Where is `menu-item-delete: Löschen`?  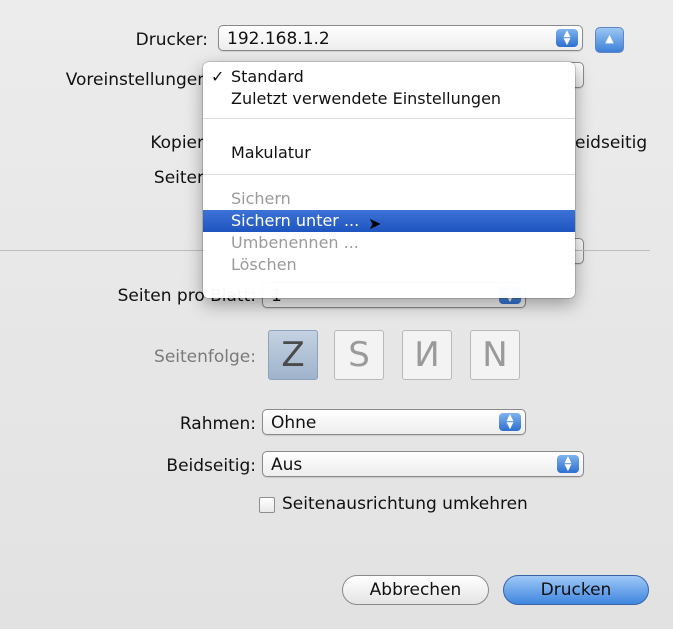
menu-item-delete: Löschen is located at coordinates (389, 265).